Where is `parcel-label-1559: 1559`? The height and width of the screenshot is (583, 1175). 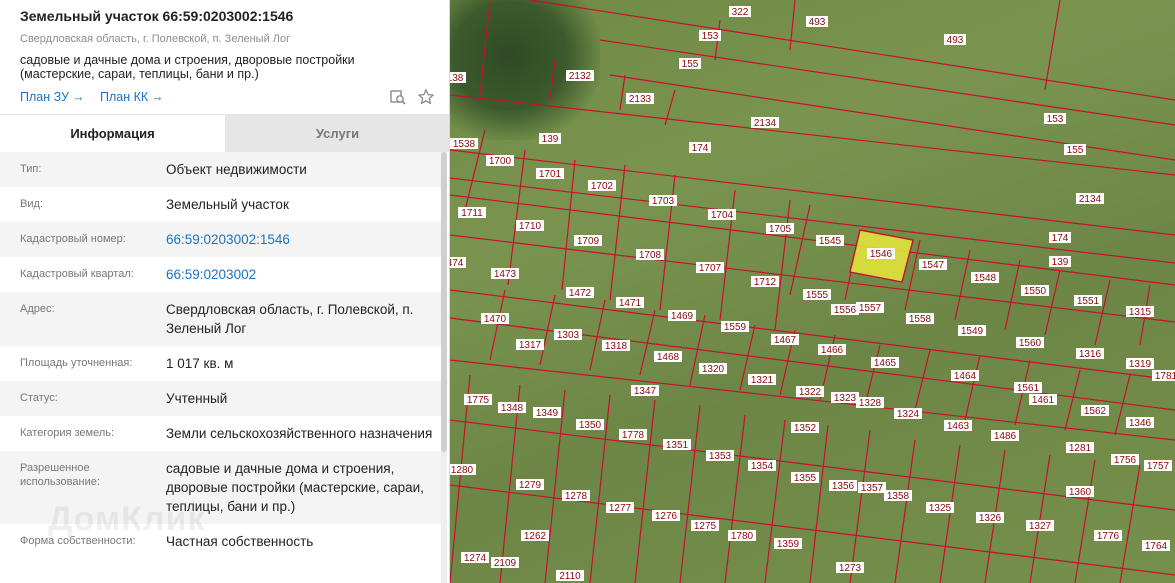 parcel-label-1559: 1559 is located at coordinates (735, 327).